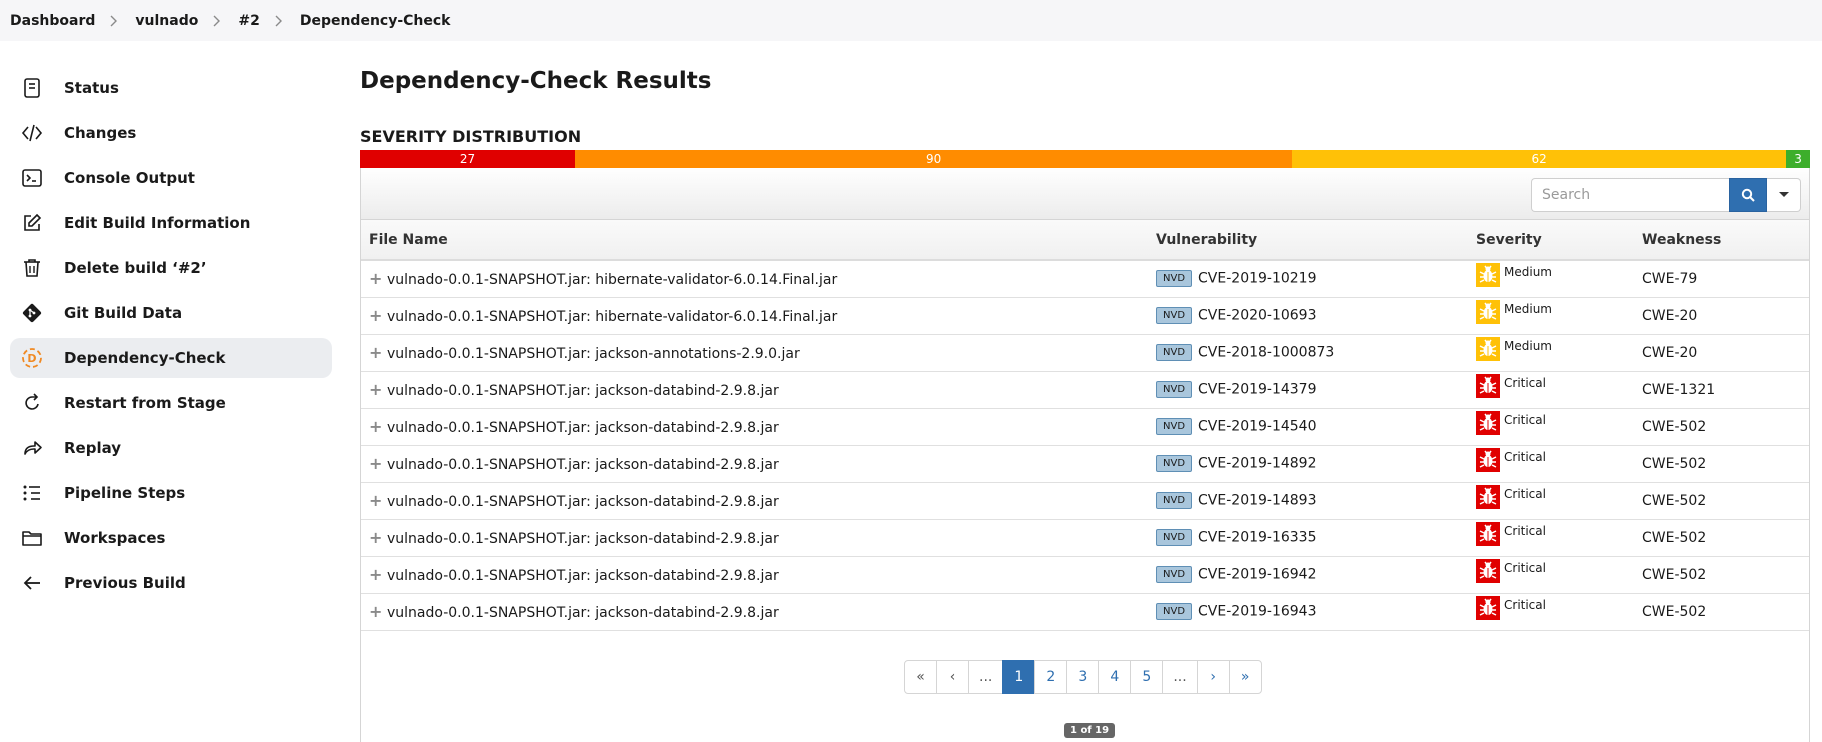 The width and height of the screenshot is (1822, 742). I want to click on breadcrumb-project: vulnado, so click(166, 21).